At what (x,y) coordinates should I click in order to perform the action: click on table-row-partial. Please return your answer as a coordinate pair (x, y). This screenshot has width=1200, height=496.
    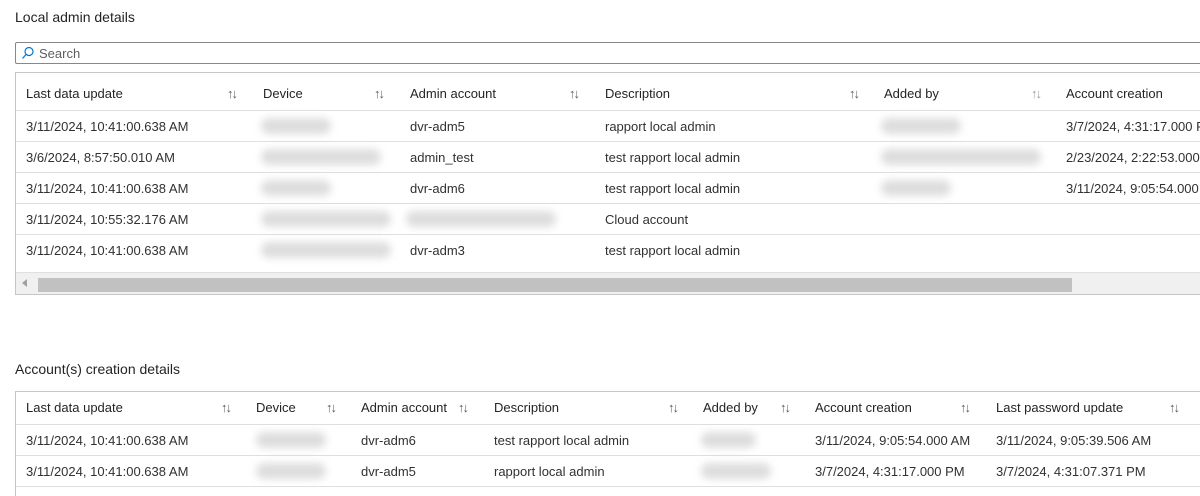
    Looking at the image, I should click on (608, 491).